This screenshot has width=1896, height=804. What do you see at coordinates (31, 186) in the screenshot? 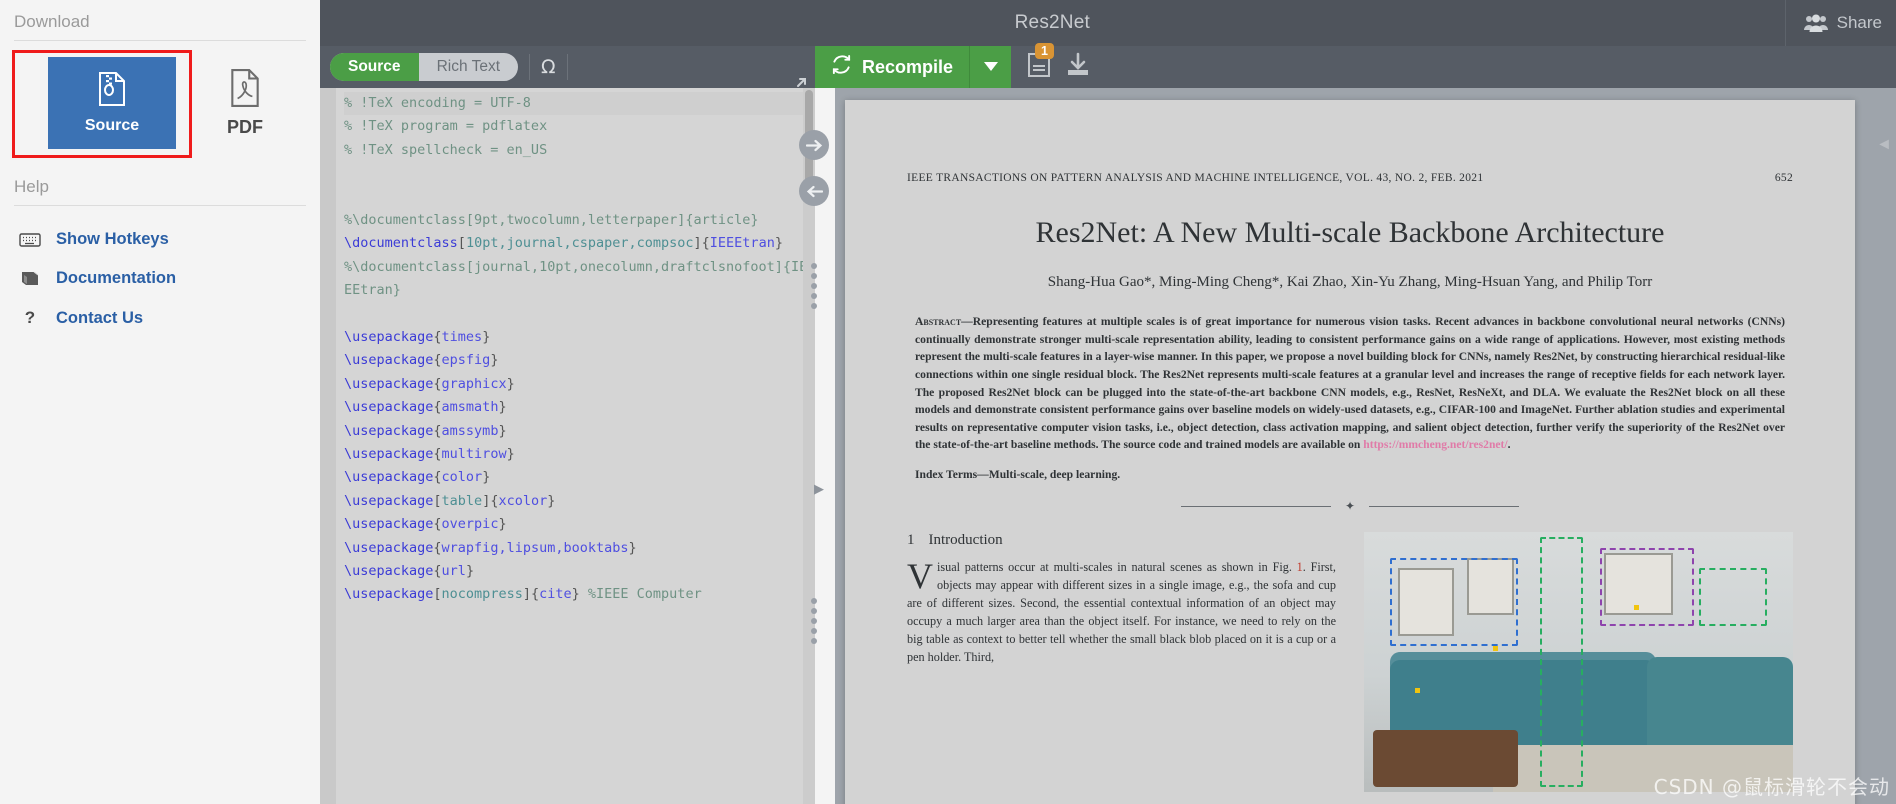
I see `help-section-label: Help` at bounding box center [31, 186].